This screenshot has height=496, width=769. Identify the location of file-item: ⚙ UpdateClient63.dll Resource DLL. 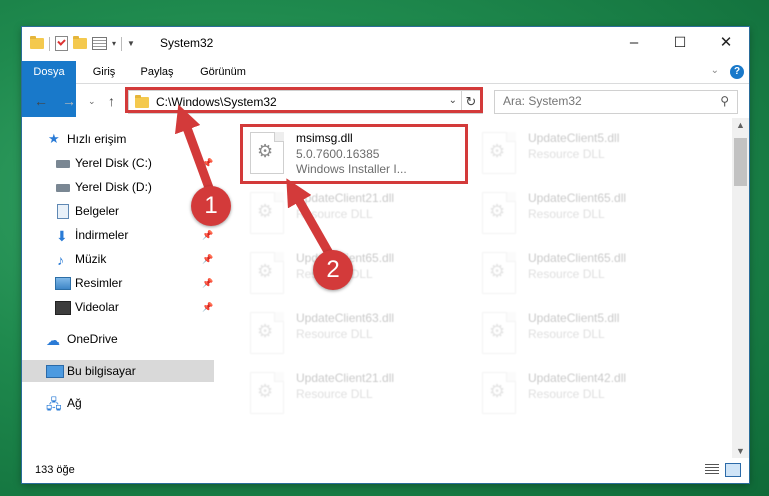
(356, 332).